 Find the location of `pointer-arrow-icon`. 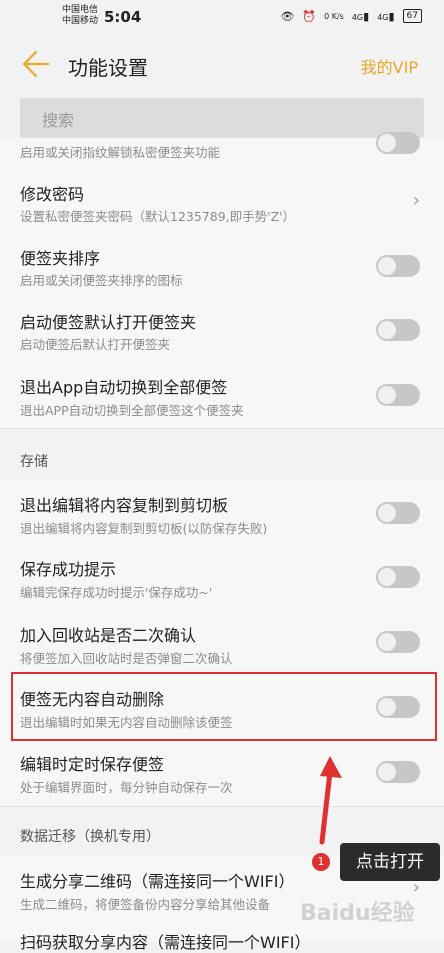

pointer-arrow-icon is located at coordinates (330, 800).